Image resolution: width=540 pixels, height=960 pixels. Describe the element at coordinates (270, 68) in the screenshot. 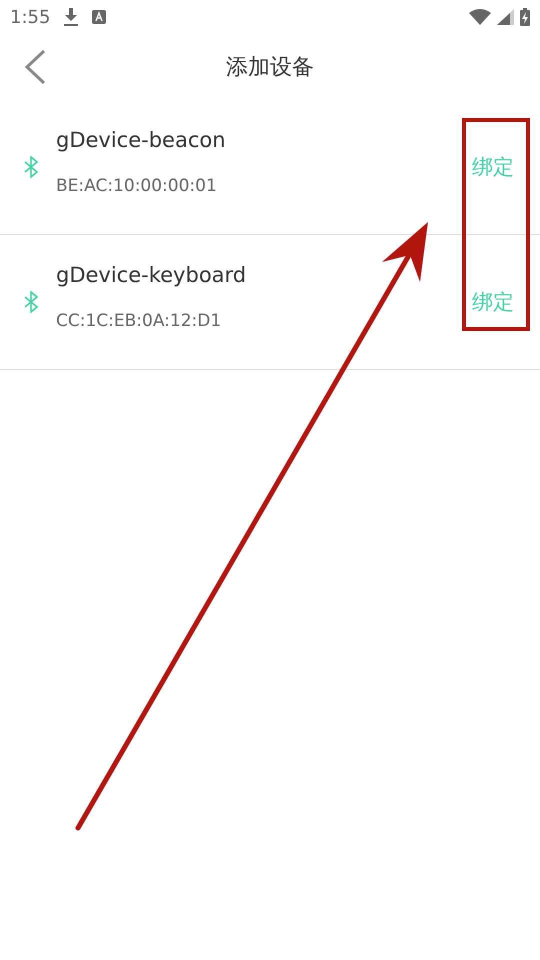

I see `page-title: 添加设备` at that location.